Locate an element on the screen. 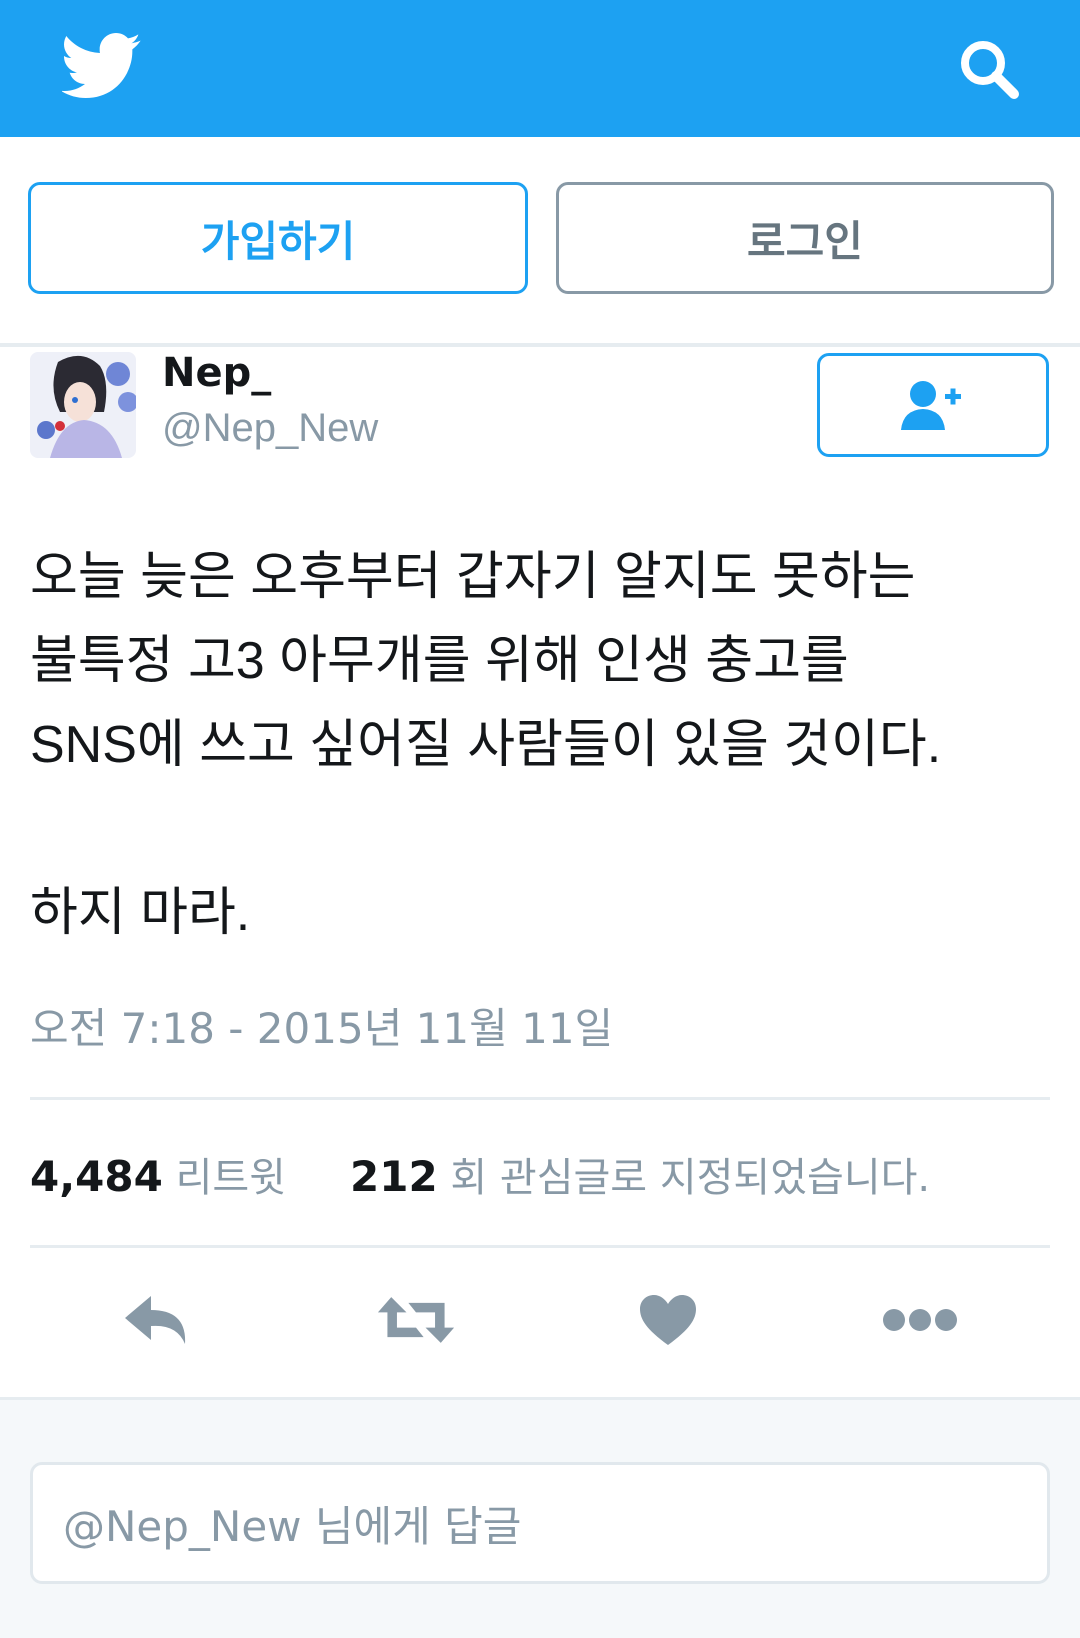  reply-area: @Nep_New 님에게 답글 is located at coordinates (540, 1517).